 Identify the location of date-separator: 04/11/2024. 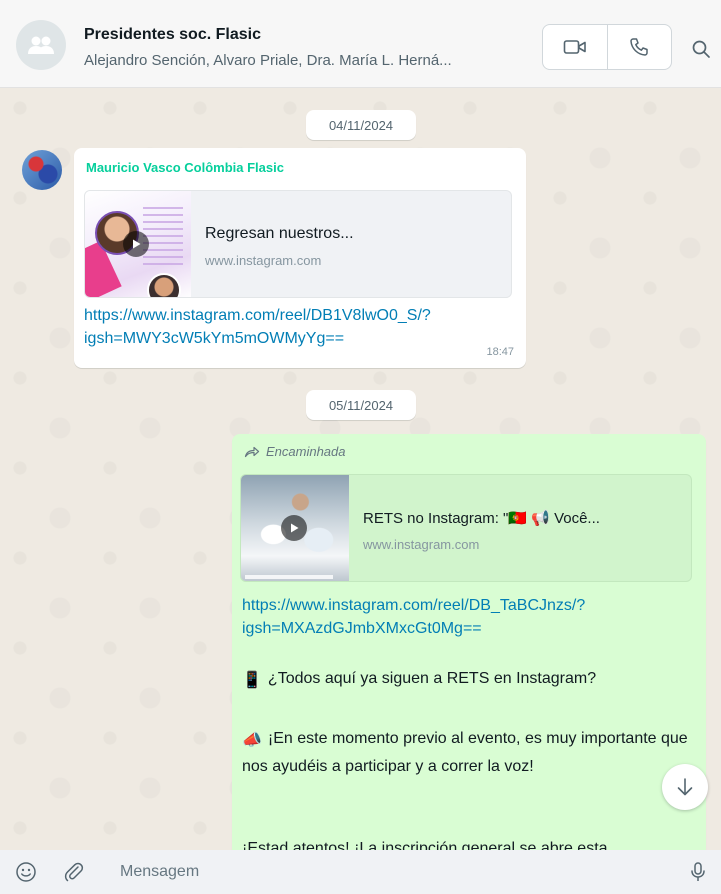
(361, 125).